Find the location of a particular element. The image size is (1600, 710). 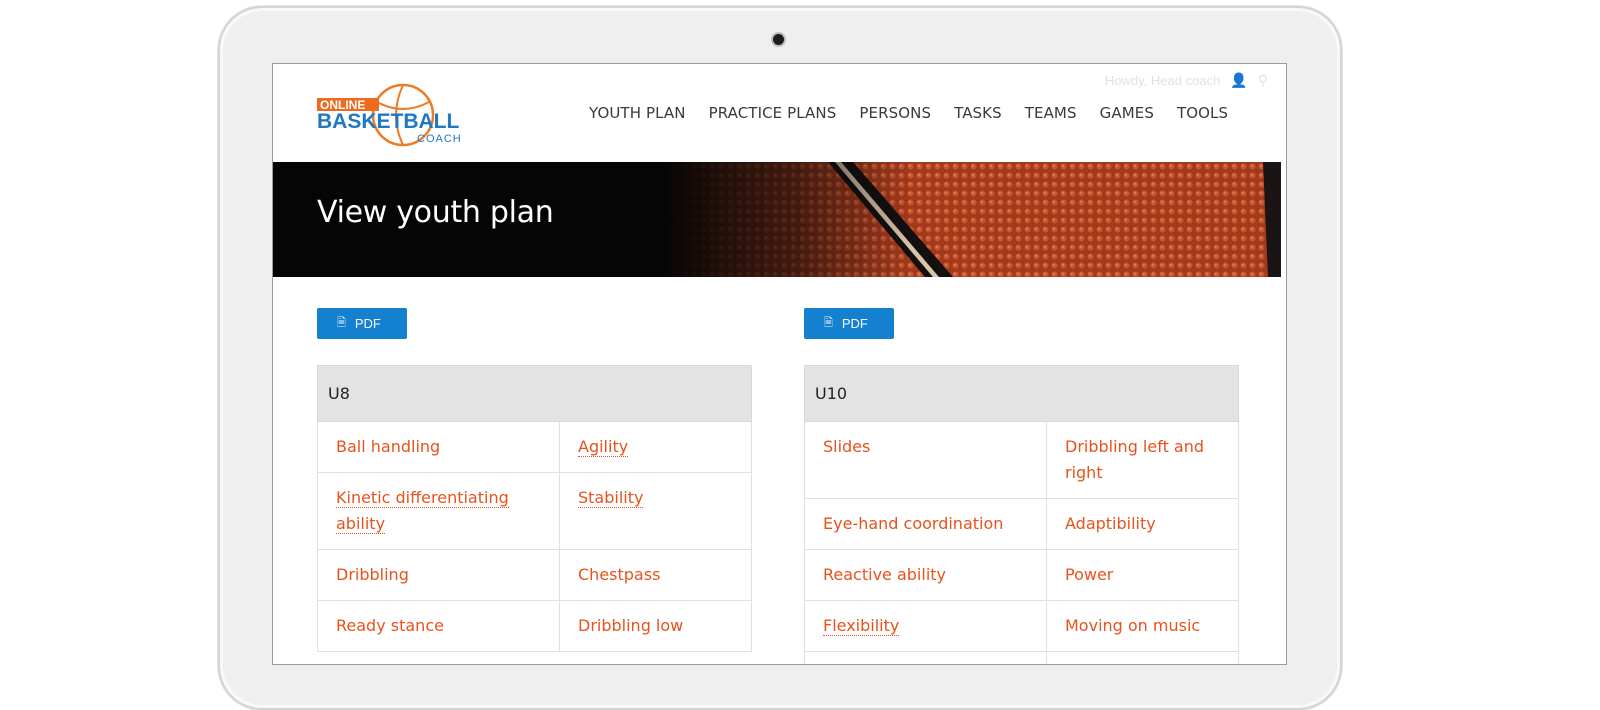

table-cell: Power is located at coordinates (1142, 575).